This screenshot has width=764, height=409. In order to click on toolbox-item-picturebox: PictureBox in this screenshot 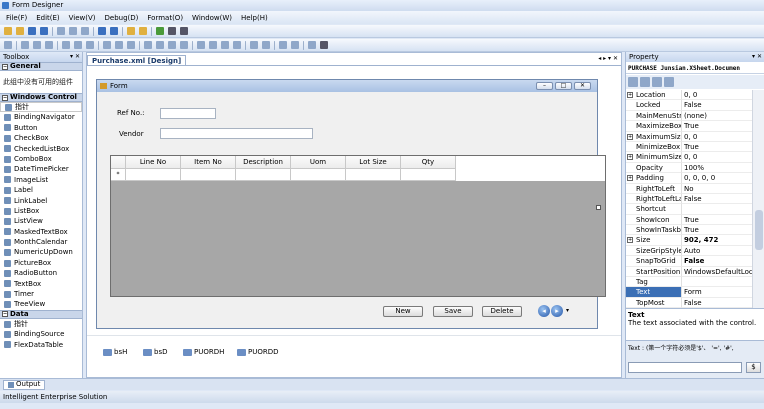, I will do `click(41, 263)`.